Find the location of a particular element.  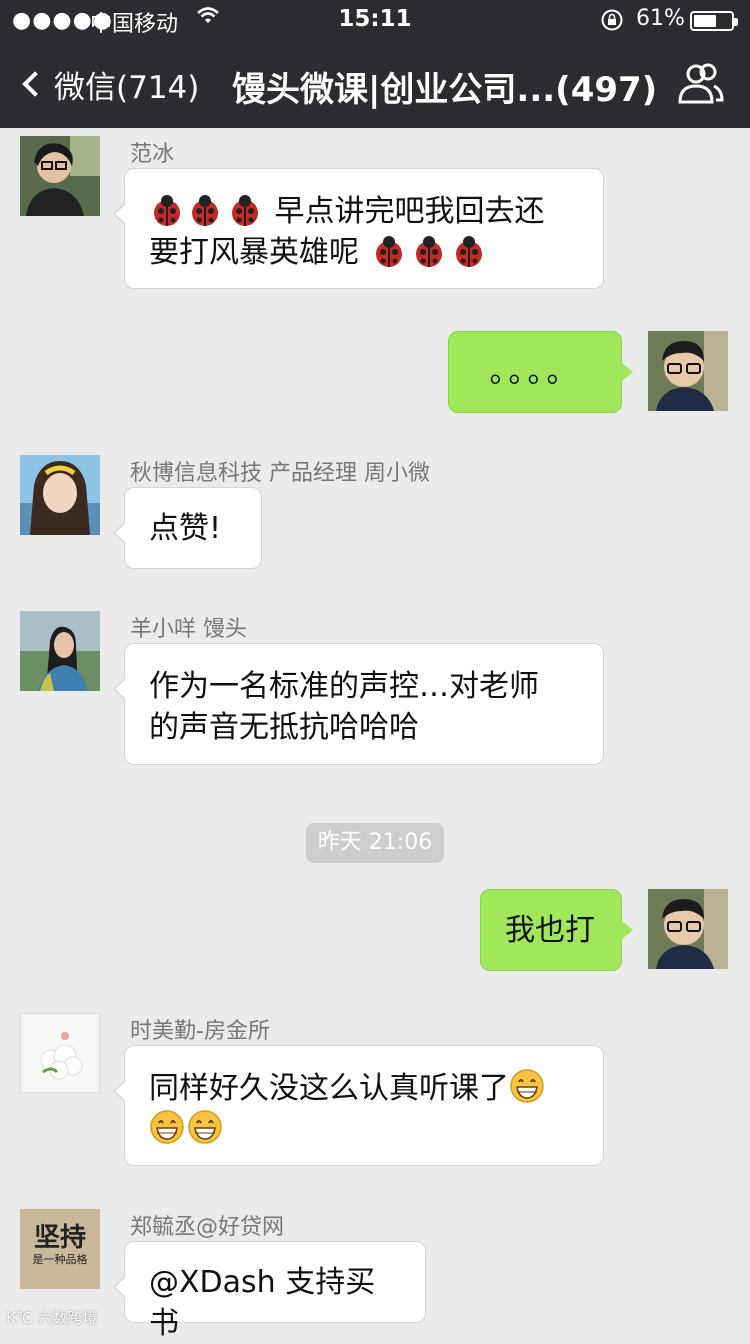

battery-icon is located at coordinates (714, 21).